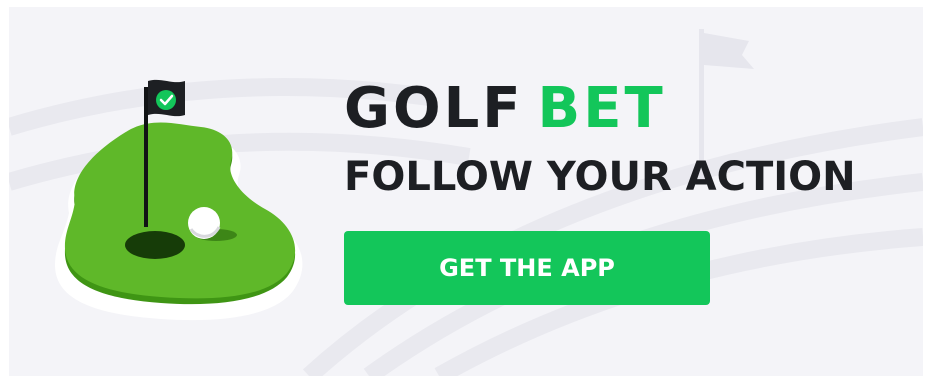 This screenshot has height=383, width=932. I want to click on golf-hole, so click(155, 245).